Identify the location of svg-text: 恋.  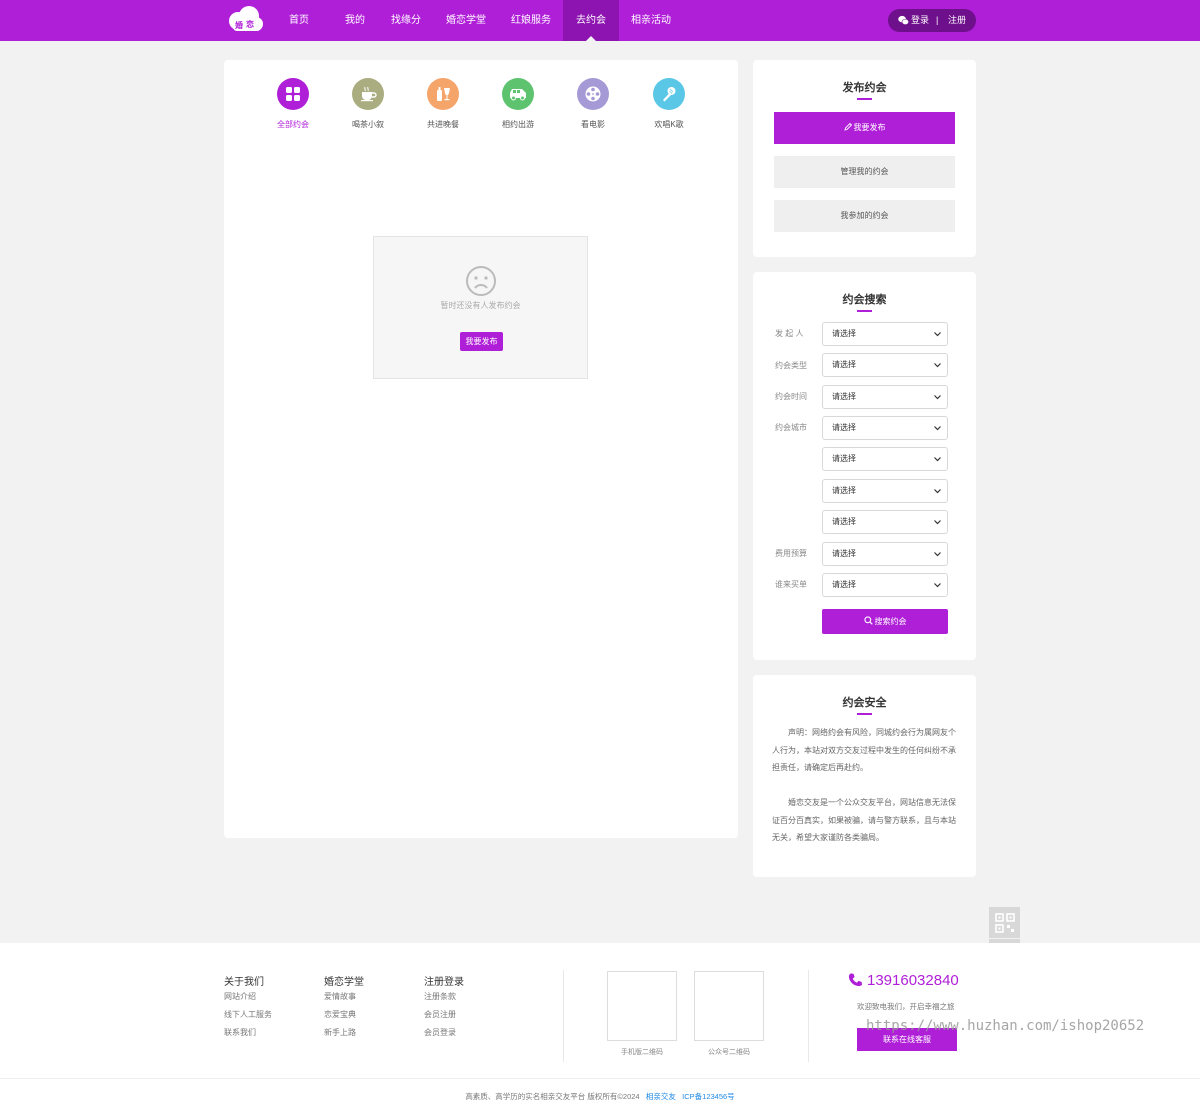
(250, 24).